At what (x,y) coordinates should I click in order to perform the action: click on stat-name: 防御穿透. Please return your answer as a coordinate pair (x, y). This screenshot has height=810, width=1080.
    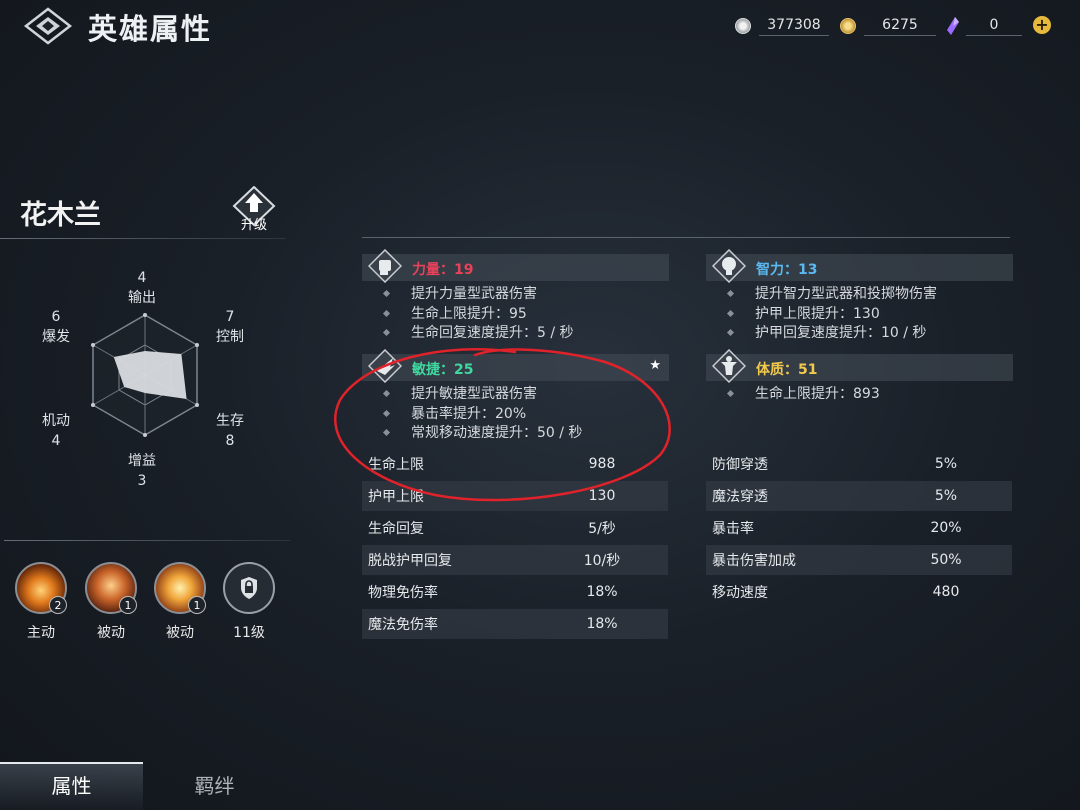
    Looking at the image, I should click on (740, 465).